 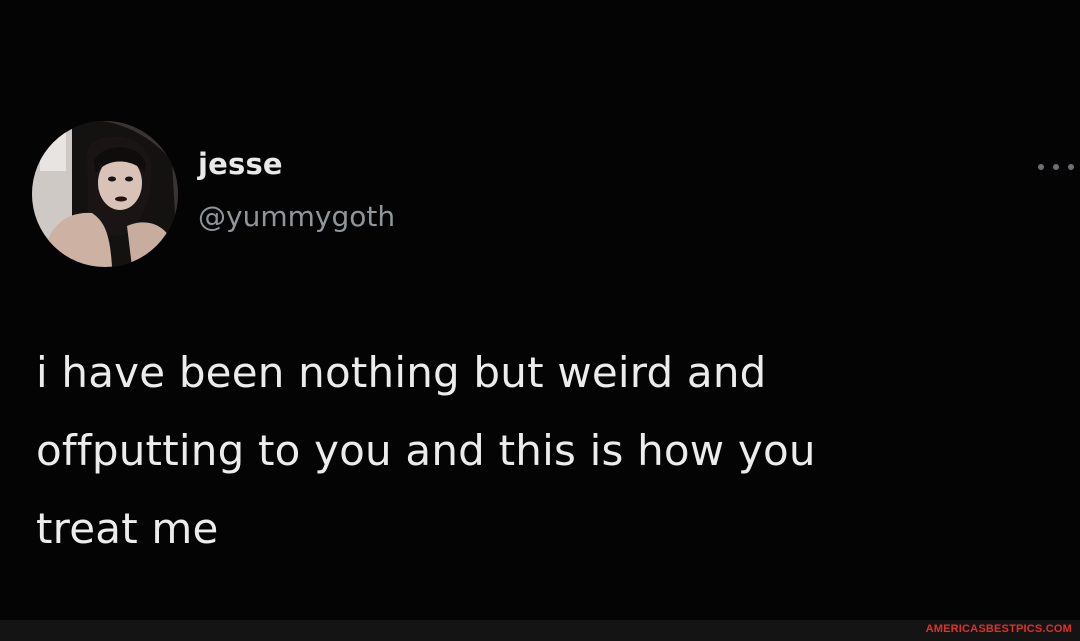 What do you see at coordinates (426, 450) in the screenshot?
I see `tweet-text-line: offputting to you and this is how you` at bounding box center [426, 450].